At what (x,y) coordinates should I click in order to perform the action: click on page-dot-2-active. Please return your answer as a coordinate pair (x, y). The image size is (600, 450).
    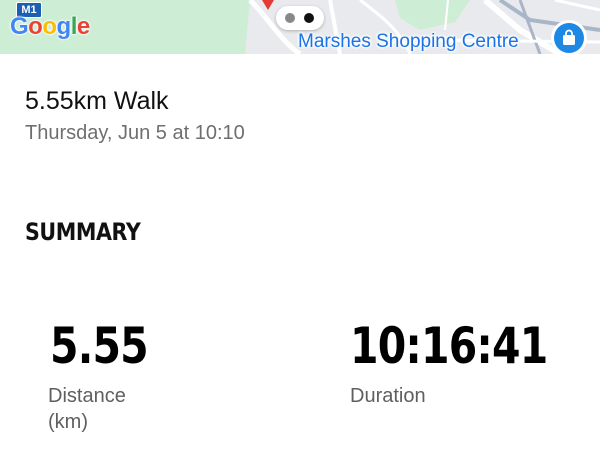
    Looking at the image, I should click on (309, 18).